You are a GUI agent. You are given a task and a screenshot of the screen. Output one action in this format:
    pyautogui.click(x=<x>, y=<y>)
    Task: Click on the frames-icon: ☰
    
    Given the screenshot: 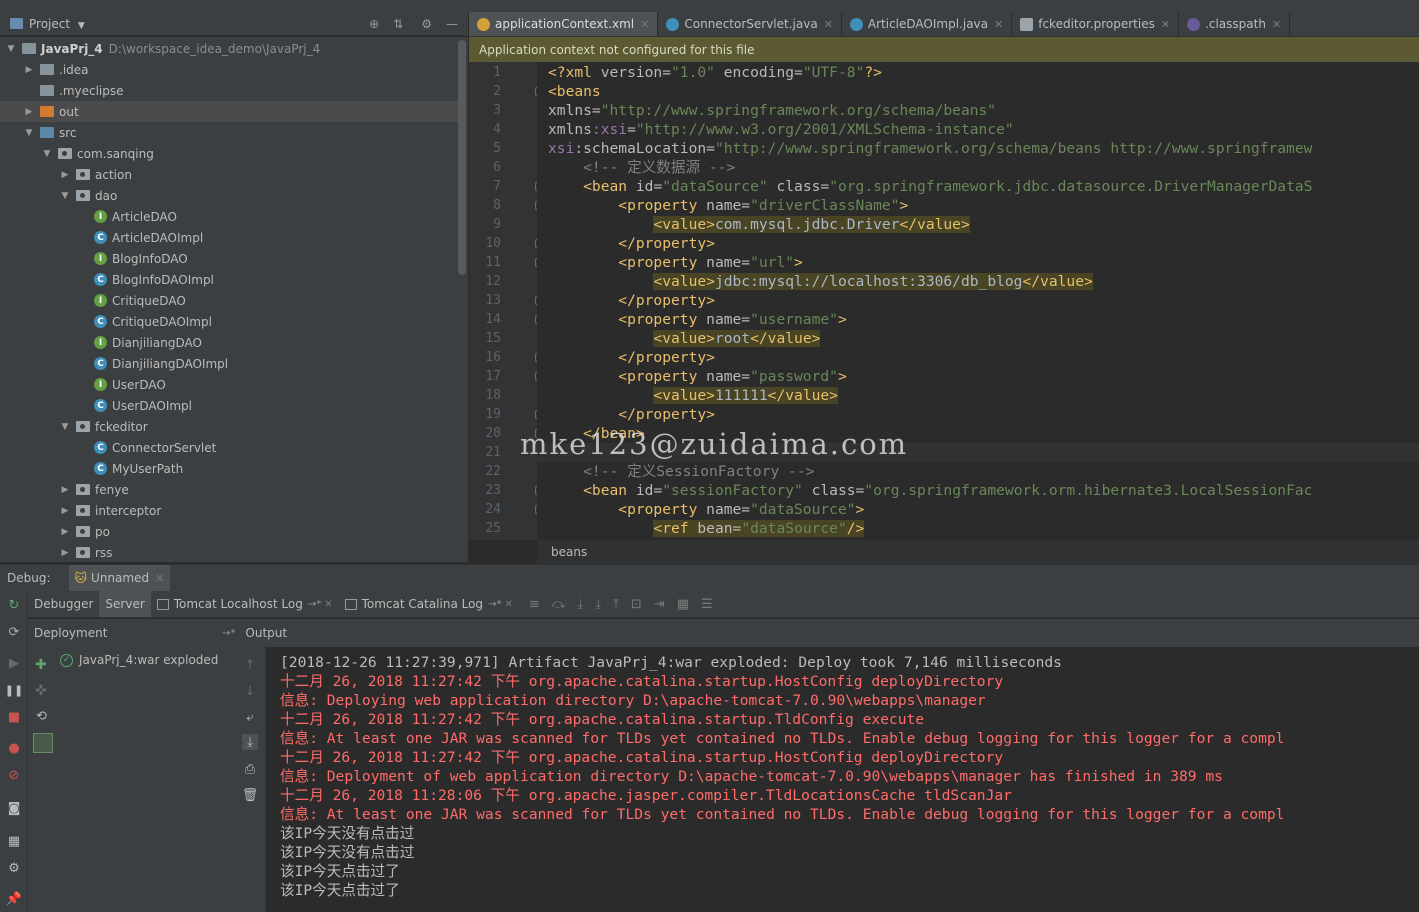 What is the action you would take?
    pyautogui.click(x=707, y=604)
    